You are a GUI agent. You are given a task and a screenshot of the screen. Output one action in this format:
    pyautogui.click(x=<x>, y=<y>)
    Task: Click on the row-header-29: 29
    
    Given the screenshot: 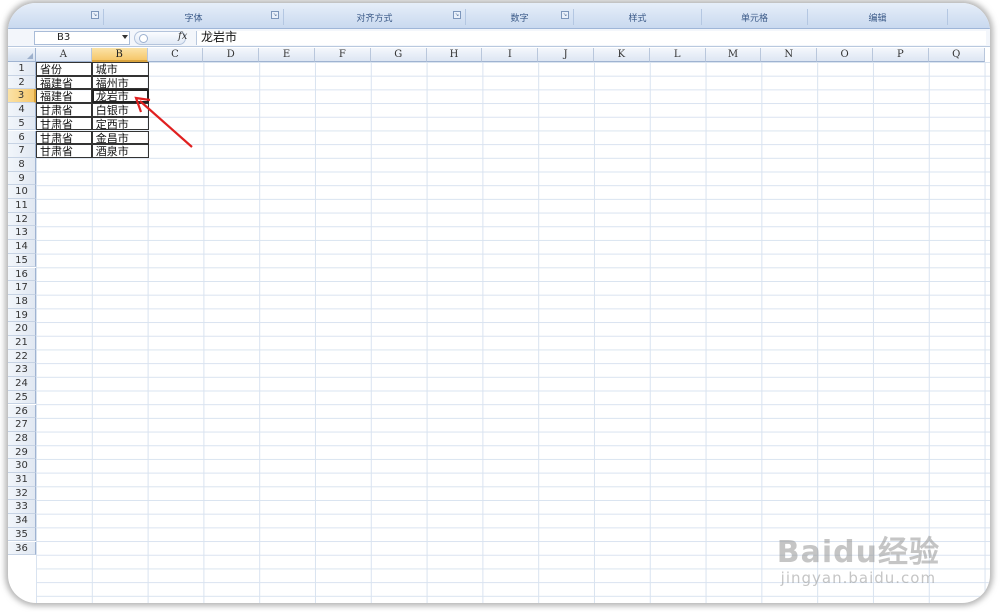 What is the action you would take?
    pyautogui.click(x=22, y=452)
    